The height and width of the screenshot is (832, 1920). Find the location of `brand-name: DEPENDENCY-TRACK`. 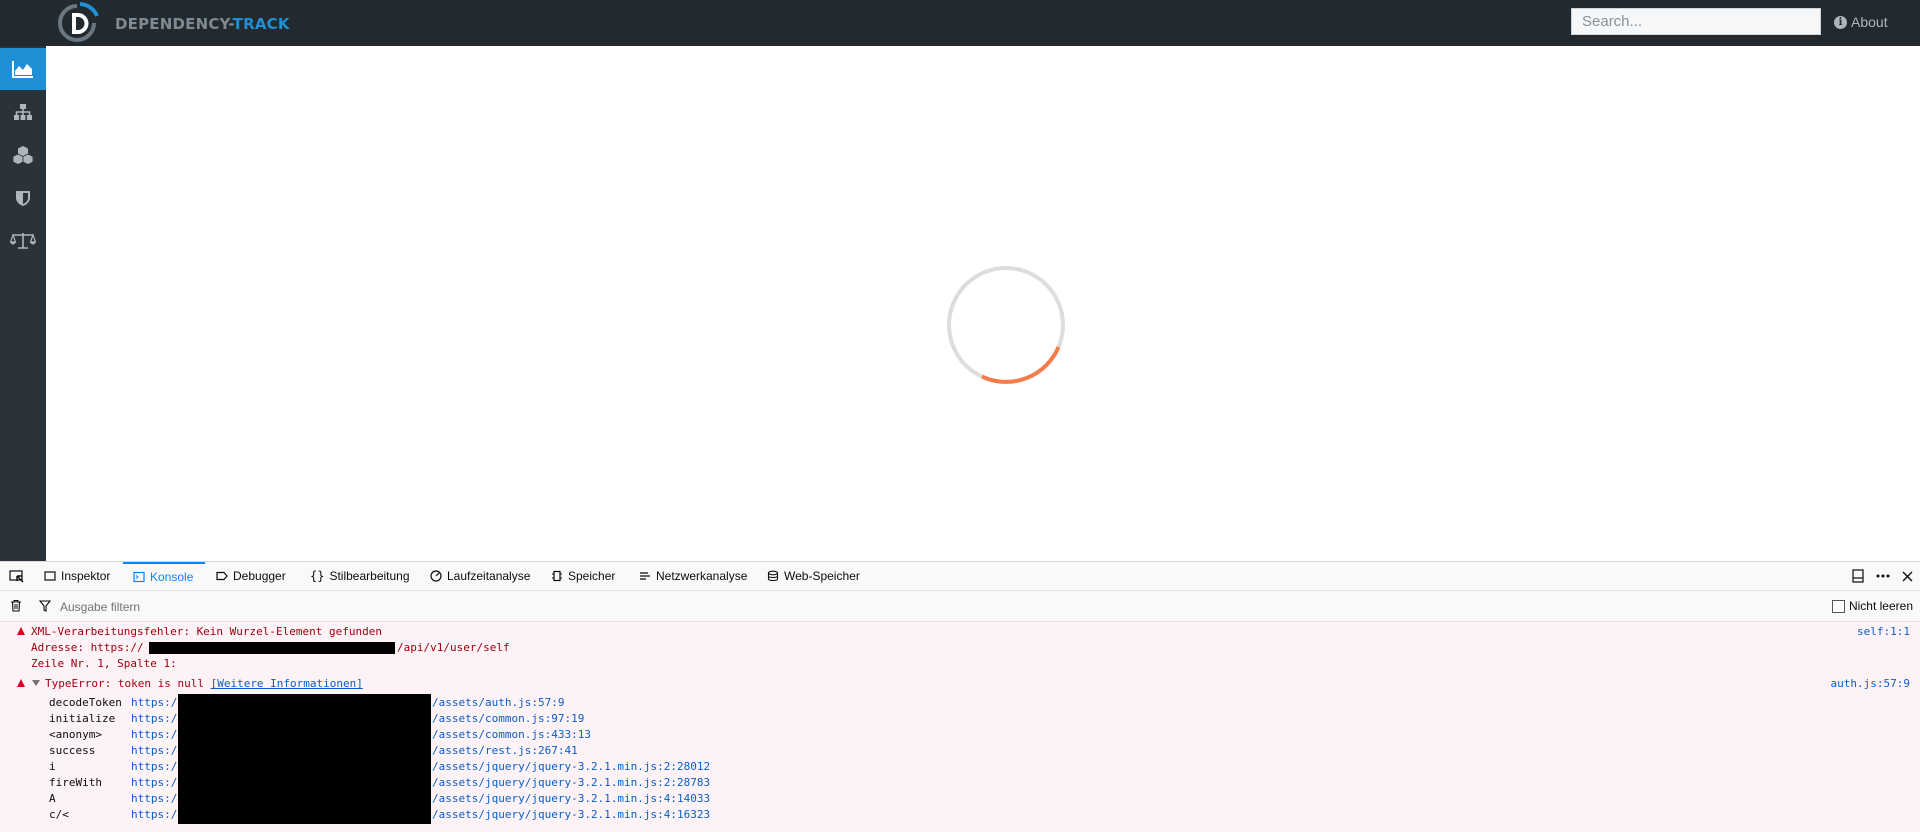

brand-name: DEPENDENCY-TRACK is located at coordinates (202, 24).